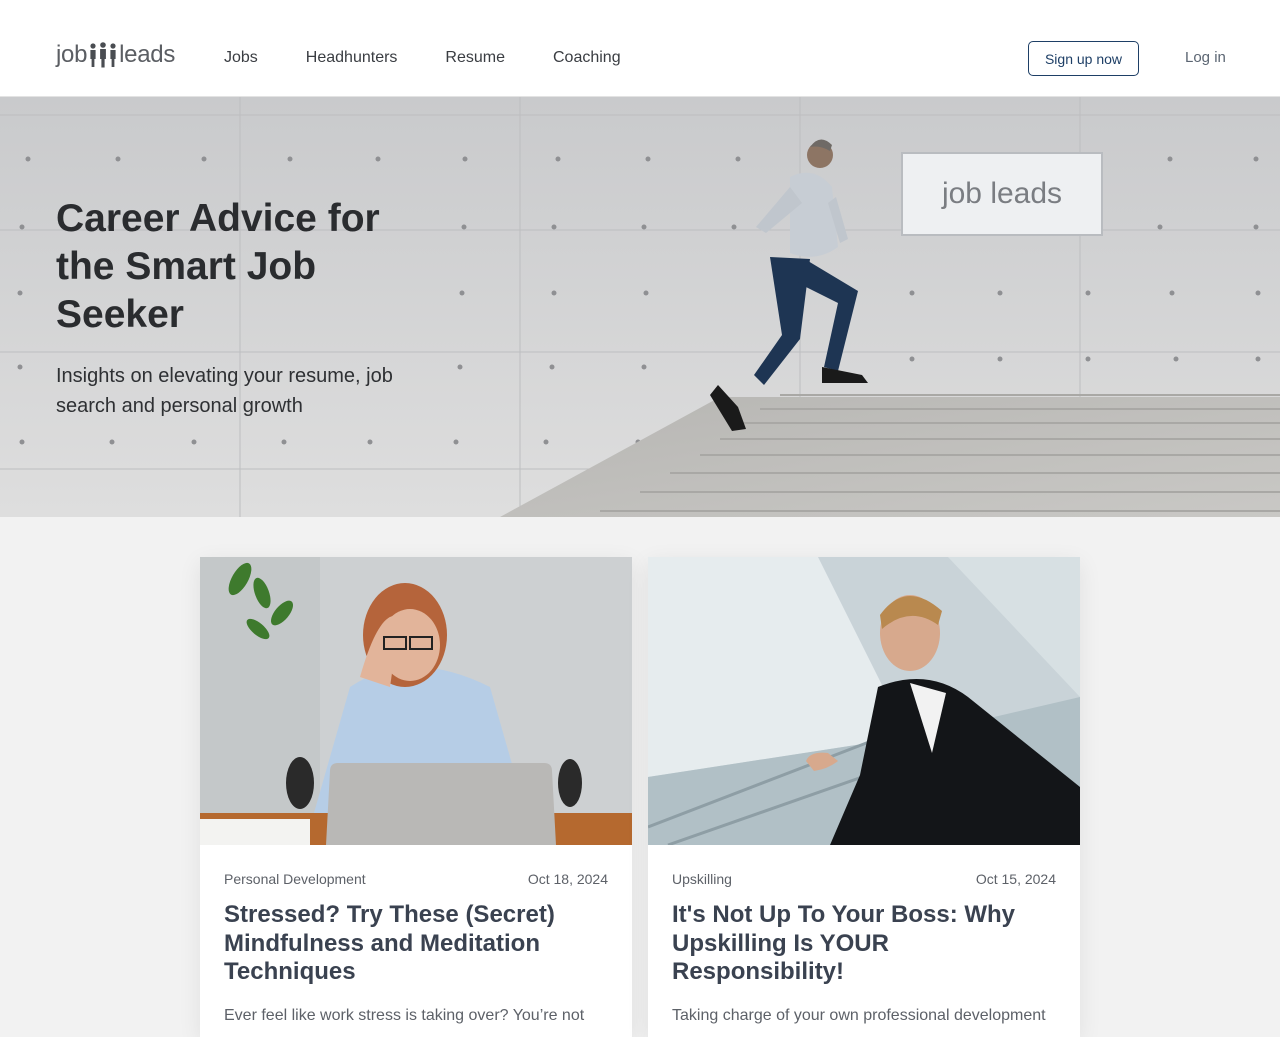 The image size is (1280, 1037). I want to click on article-meta: Upskilling Oct 15, 2024, so click(864, 879).